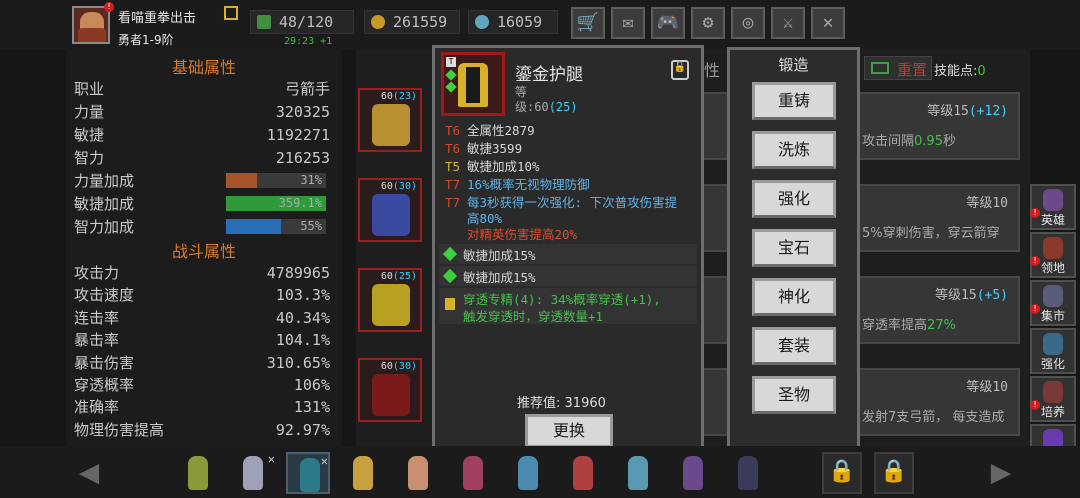  I want to click on edit-name-icon, so click(231, 13).